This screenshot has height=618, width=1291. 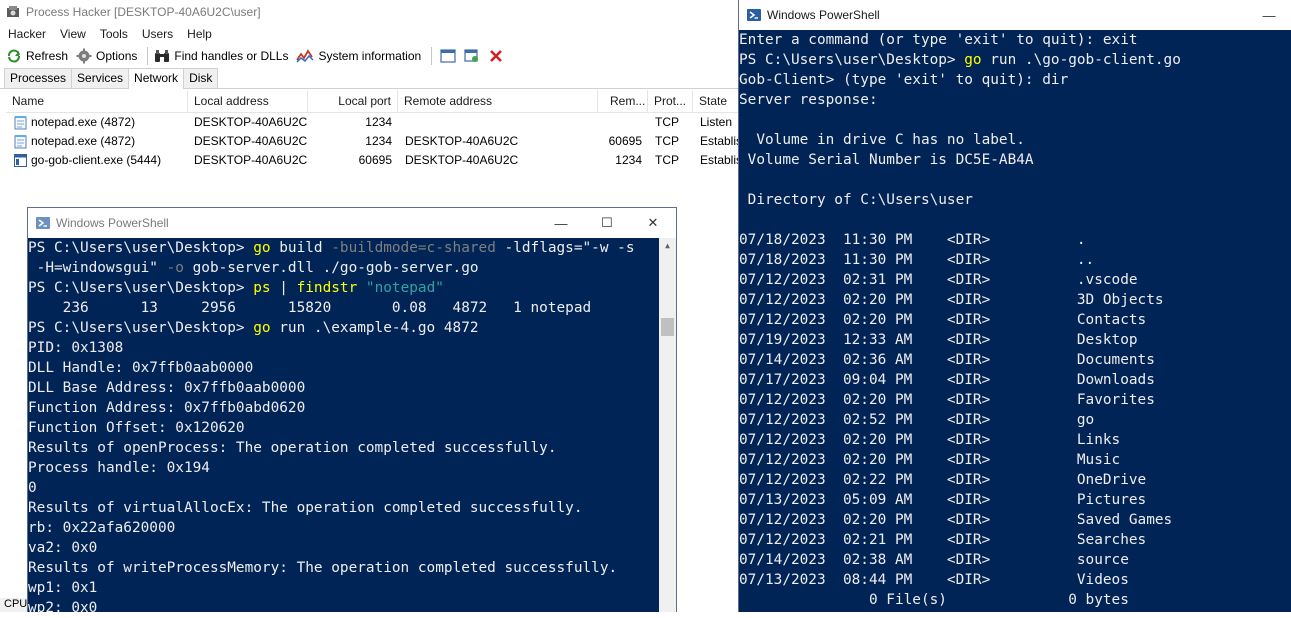 What do you see at coordinates (39, 56) in the screenshot?
I see `refresh-button: Refresh` at bounding box center [39, 56].